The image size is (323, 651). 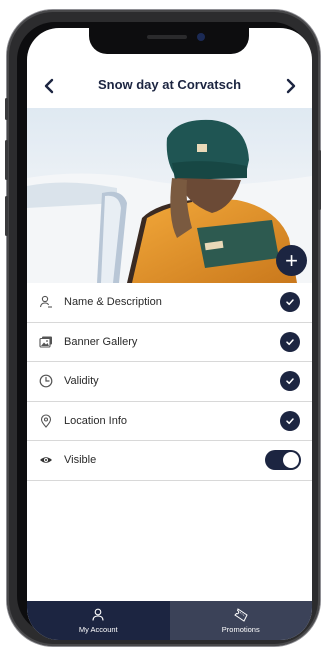 I want to click on list-item-validity: Validity, so click(x=169, y=382).